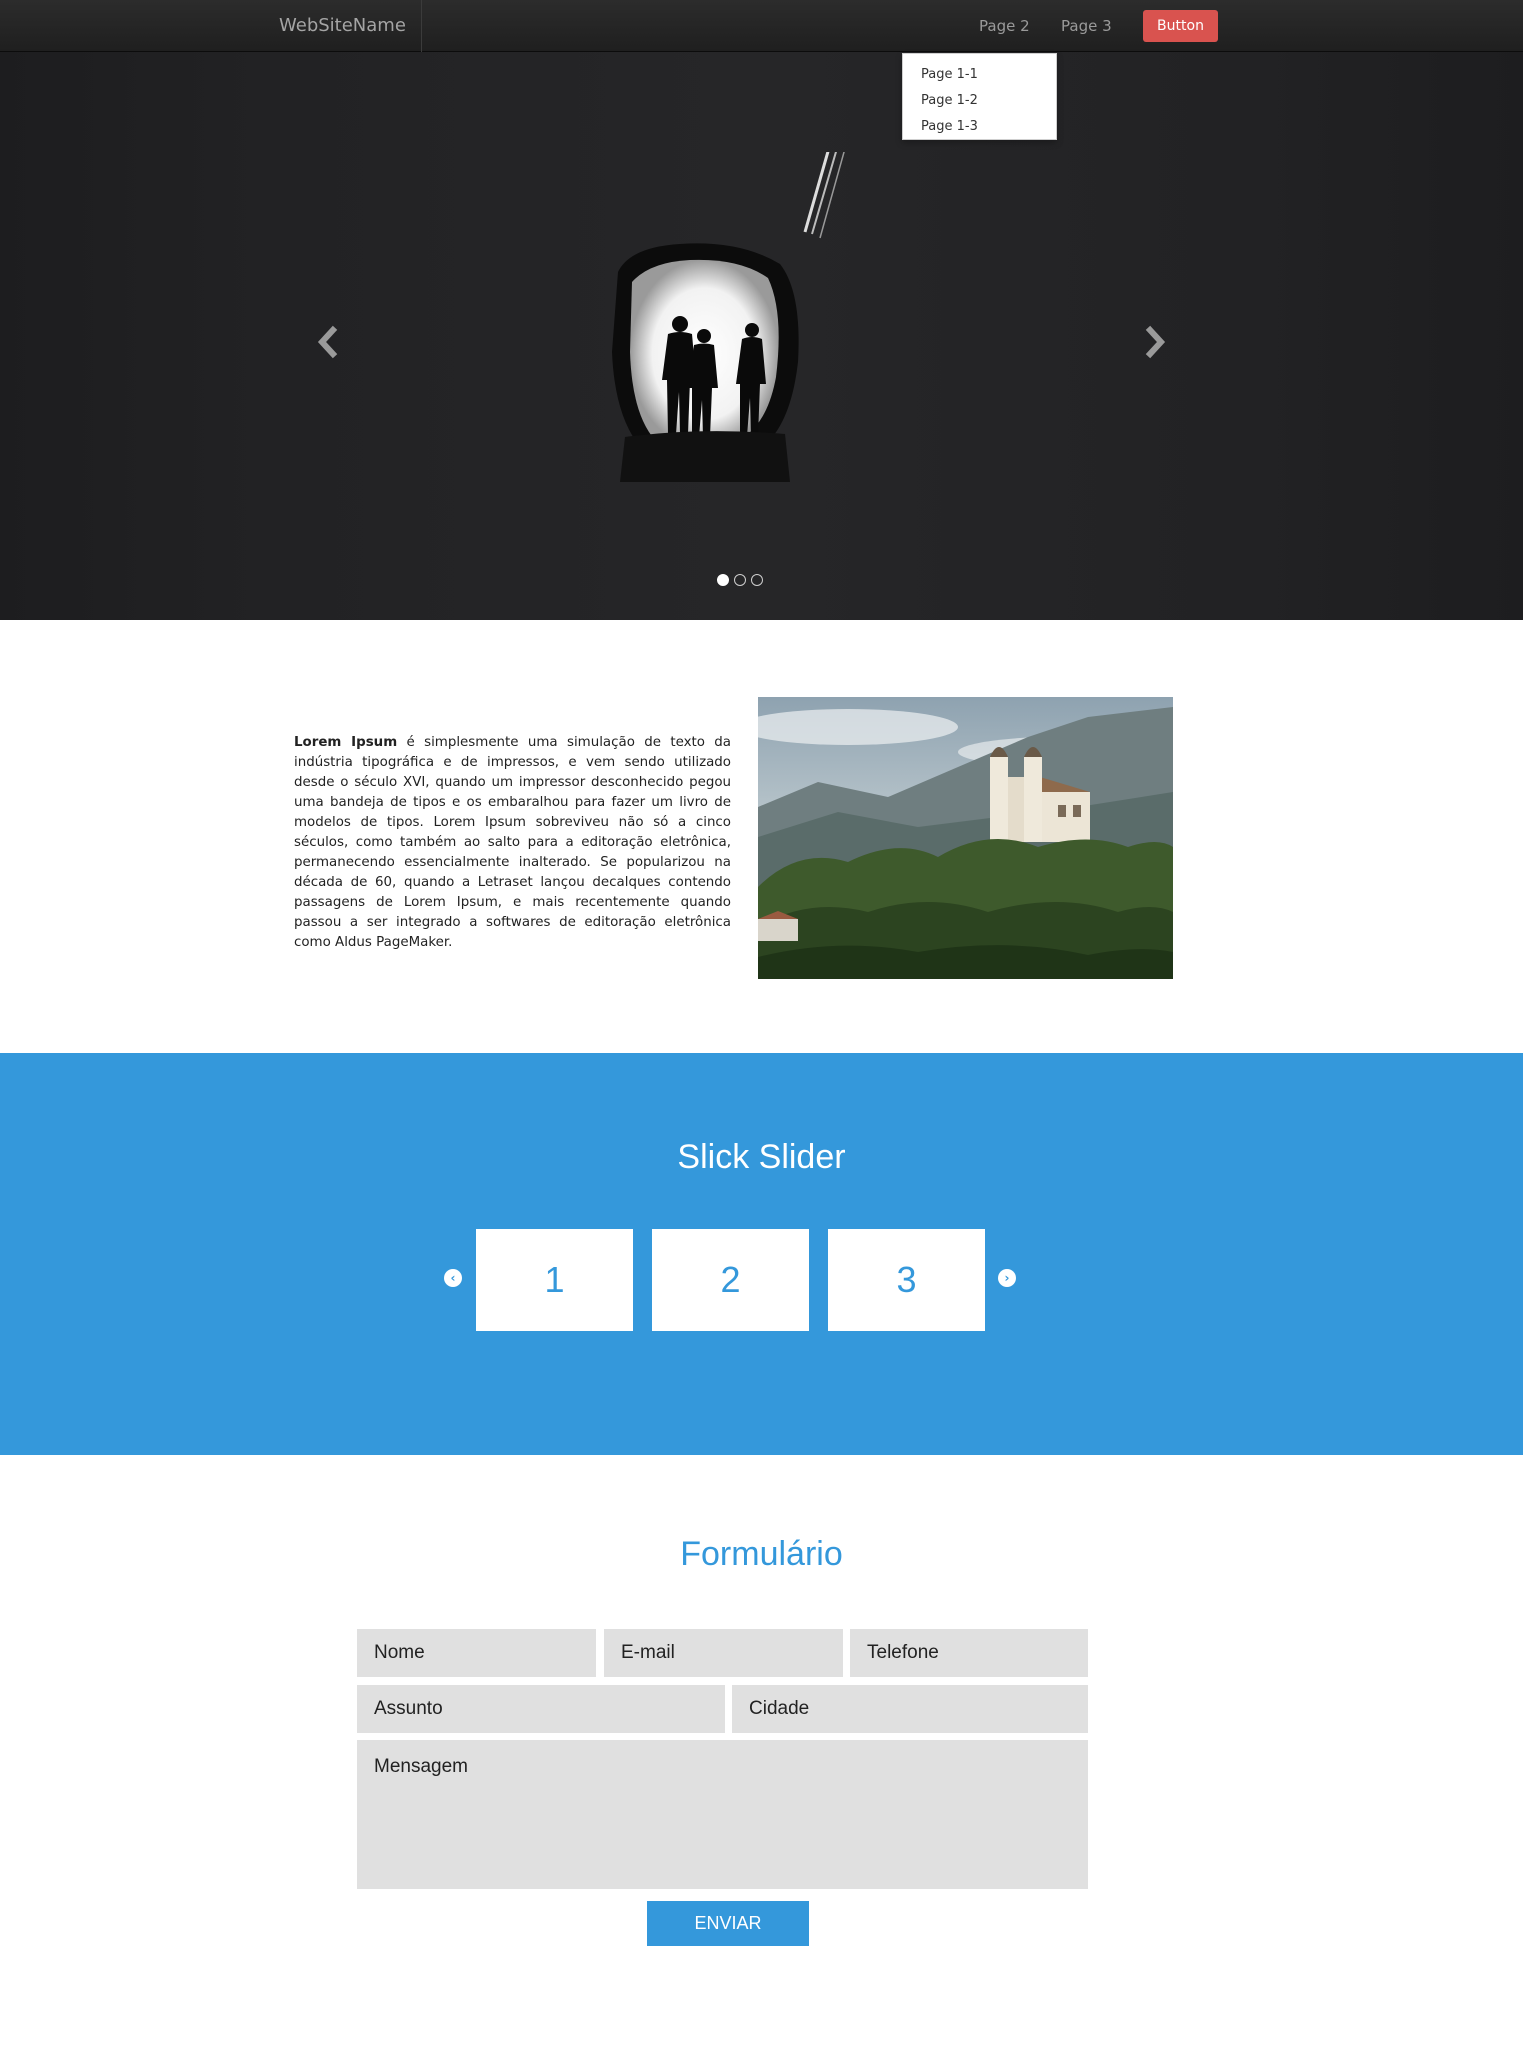  What do you see at coordinates (979, 75) in the screenshot?
I see `dropdown-item-page-1-1: Page 1-1` at bounding box center [979, 75].